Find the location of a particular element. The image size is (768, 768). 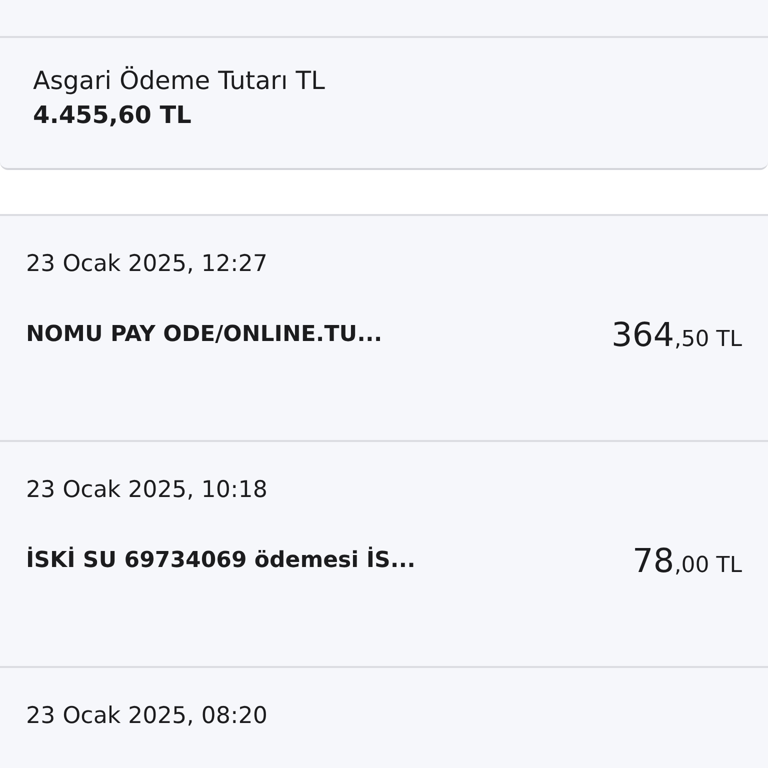

transaction-date: 23 Ocak 2025, 10:18 is located at coordinates (147, 490).